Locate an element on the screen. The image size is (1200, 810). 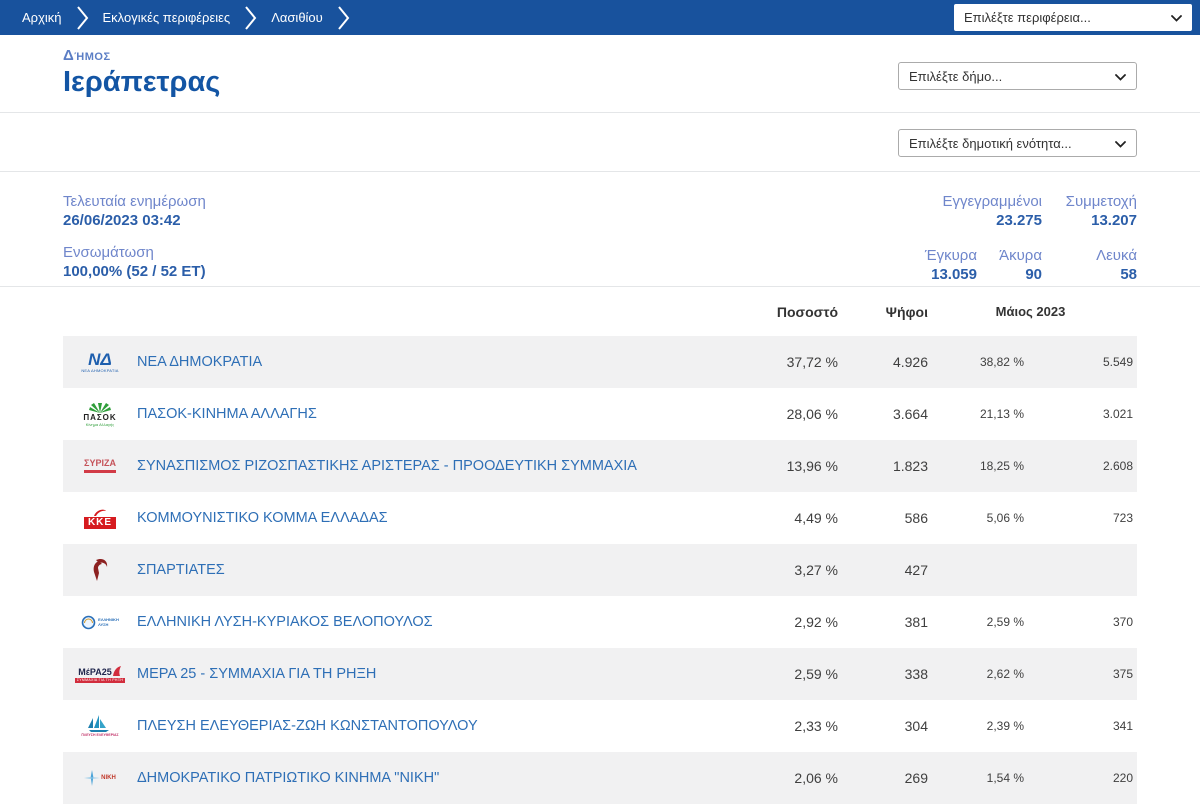
percent-value: 2,59 % is located at coordinates (816, 674).